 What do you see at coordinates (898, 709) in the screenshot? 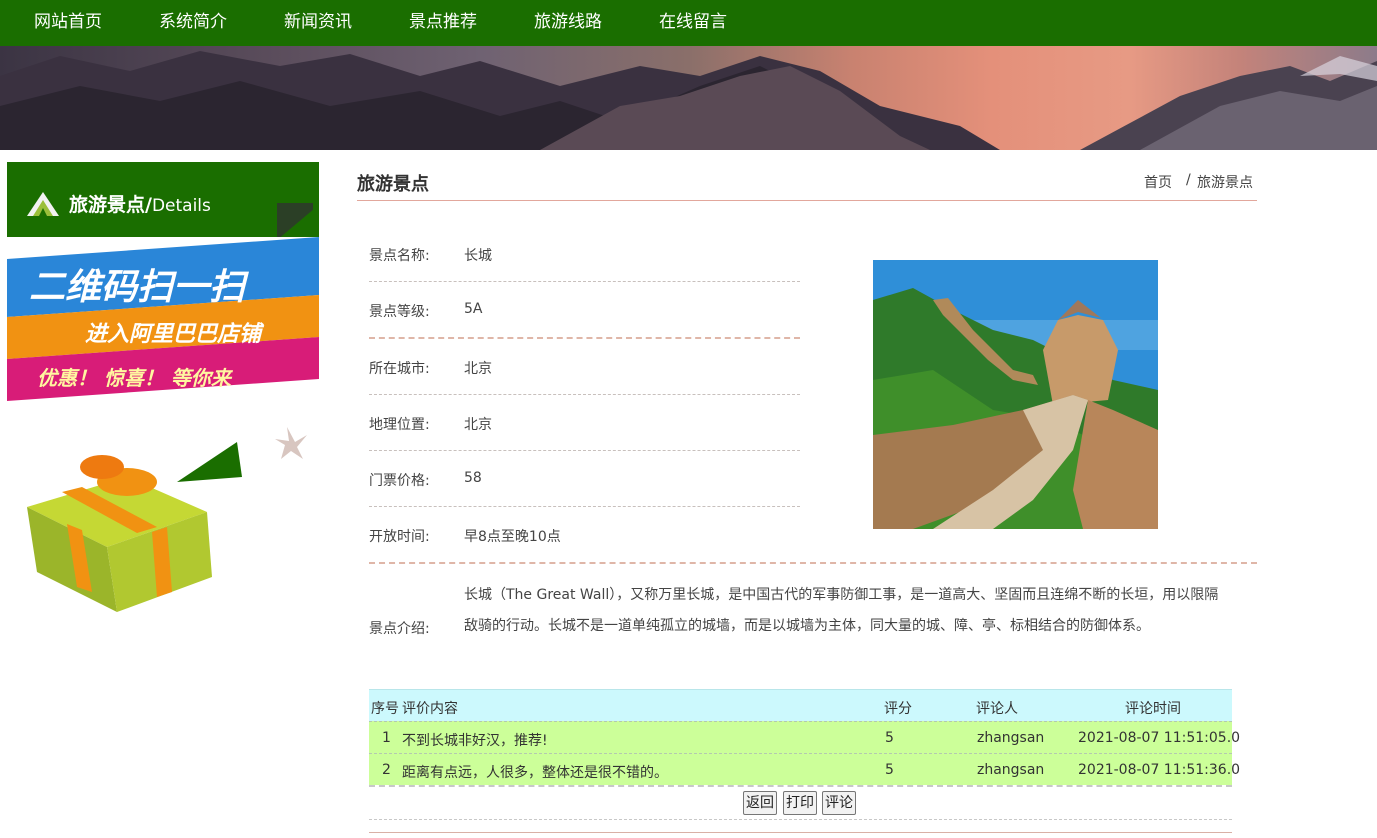
I see `col-score: 评分` at bounding box center [898, 709].